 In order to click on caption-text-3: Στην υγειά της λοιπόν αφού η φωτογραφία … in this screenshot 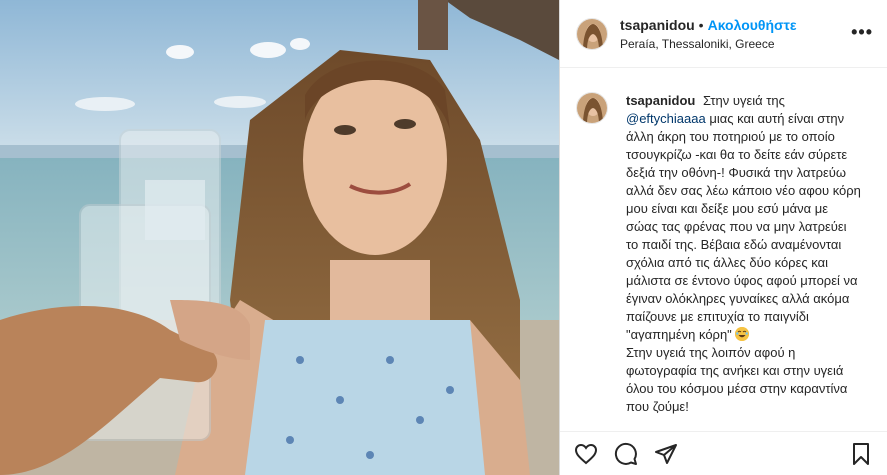, I will do `click(737, 379)`.